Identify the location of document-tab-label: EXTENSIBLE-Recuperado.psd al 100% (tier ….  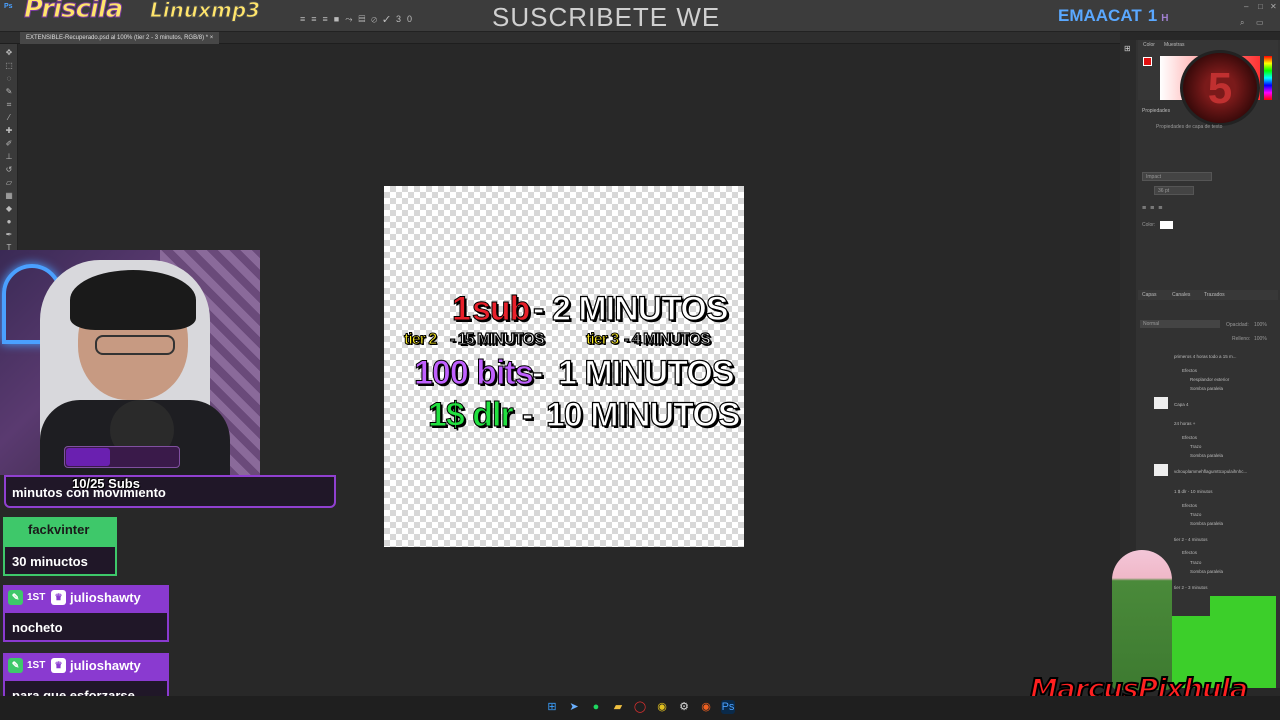
(117, 38).